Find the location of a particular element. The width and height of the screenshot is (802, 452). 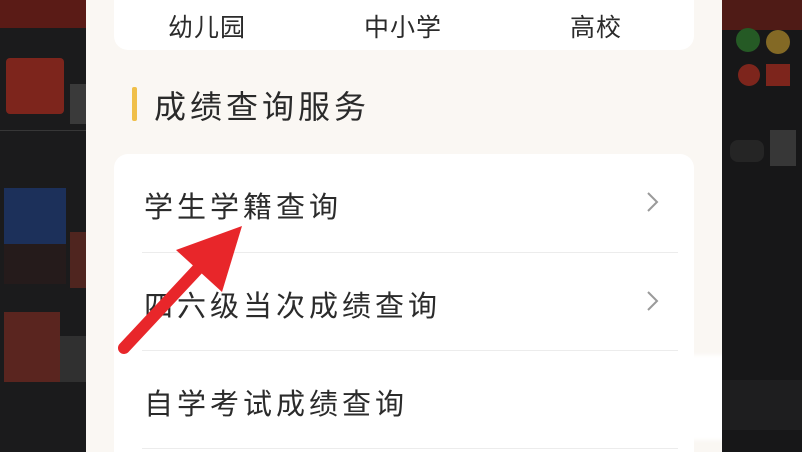

section-accent-bar is located at coordinates (134, 104).